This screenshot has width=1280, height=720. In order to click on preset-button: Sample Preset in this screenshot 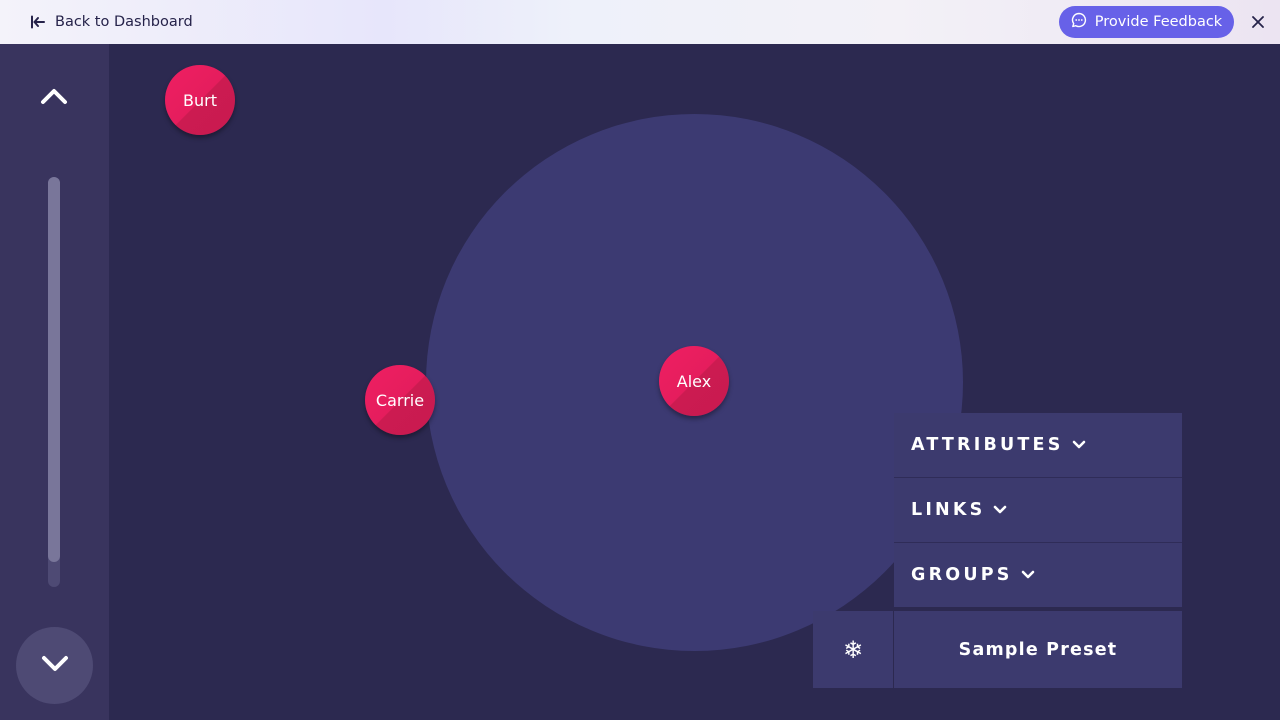, I will do `click(1038, 649)`.